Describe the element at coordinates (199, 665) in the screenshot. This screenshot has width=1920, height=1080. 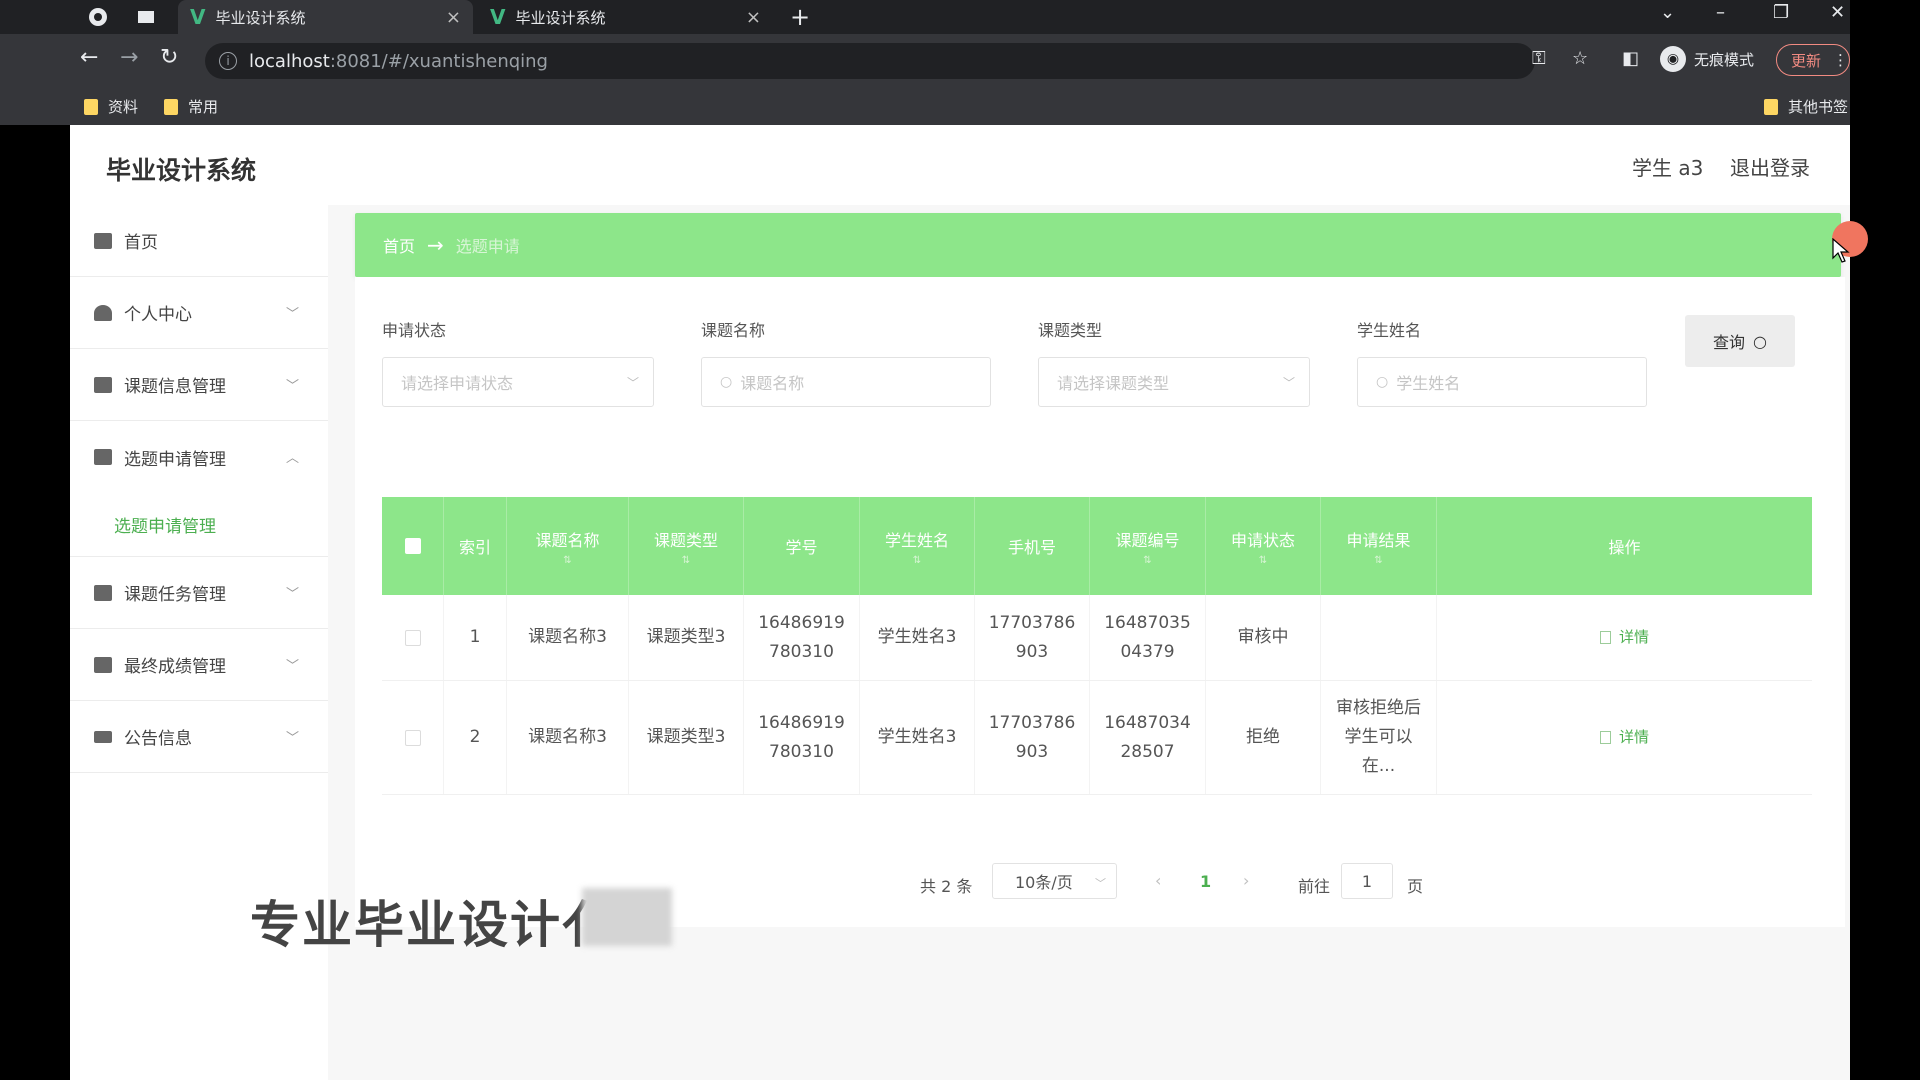
I see `sidebar-item-grades: 最终成绩管理 ﹀` at that location.